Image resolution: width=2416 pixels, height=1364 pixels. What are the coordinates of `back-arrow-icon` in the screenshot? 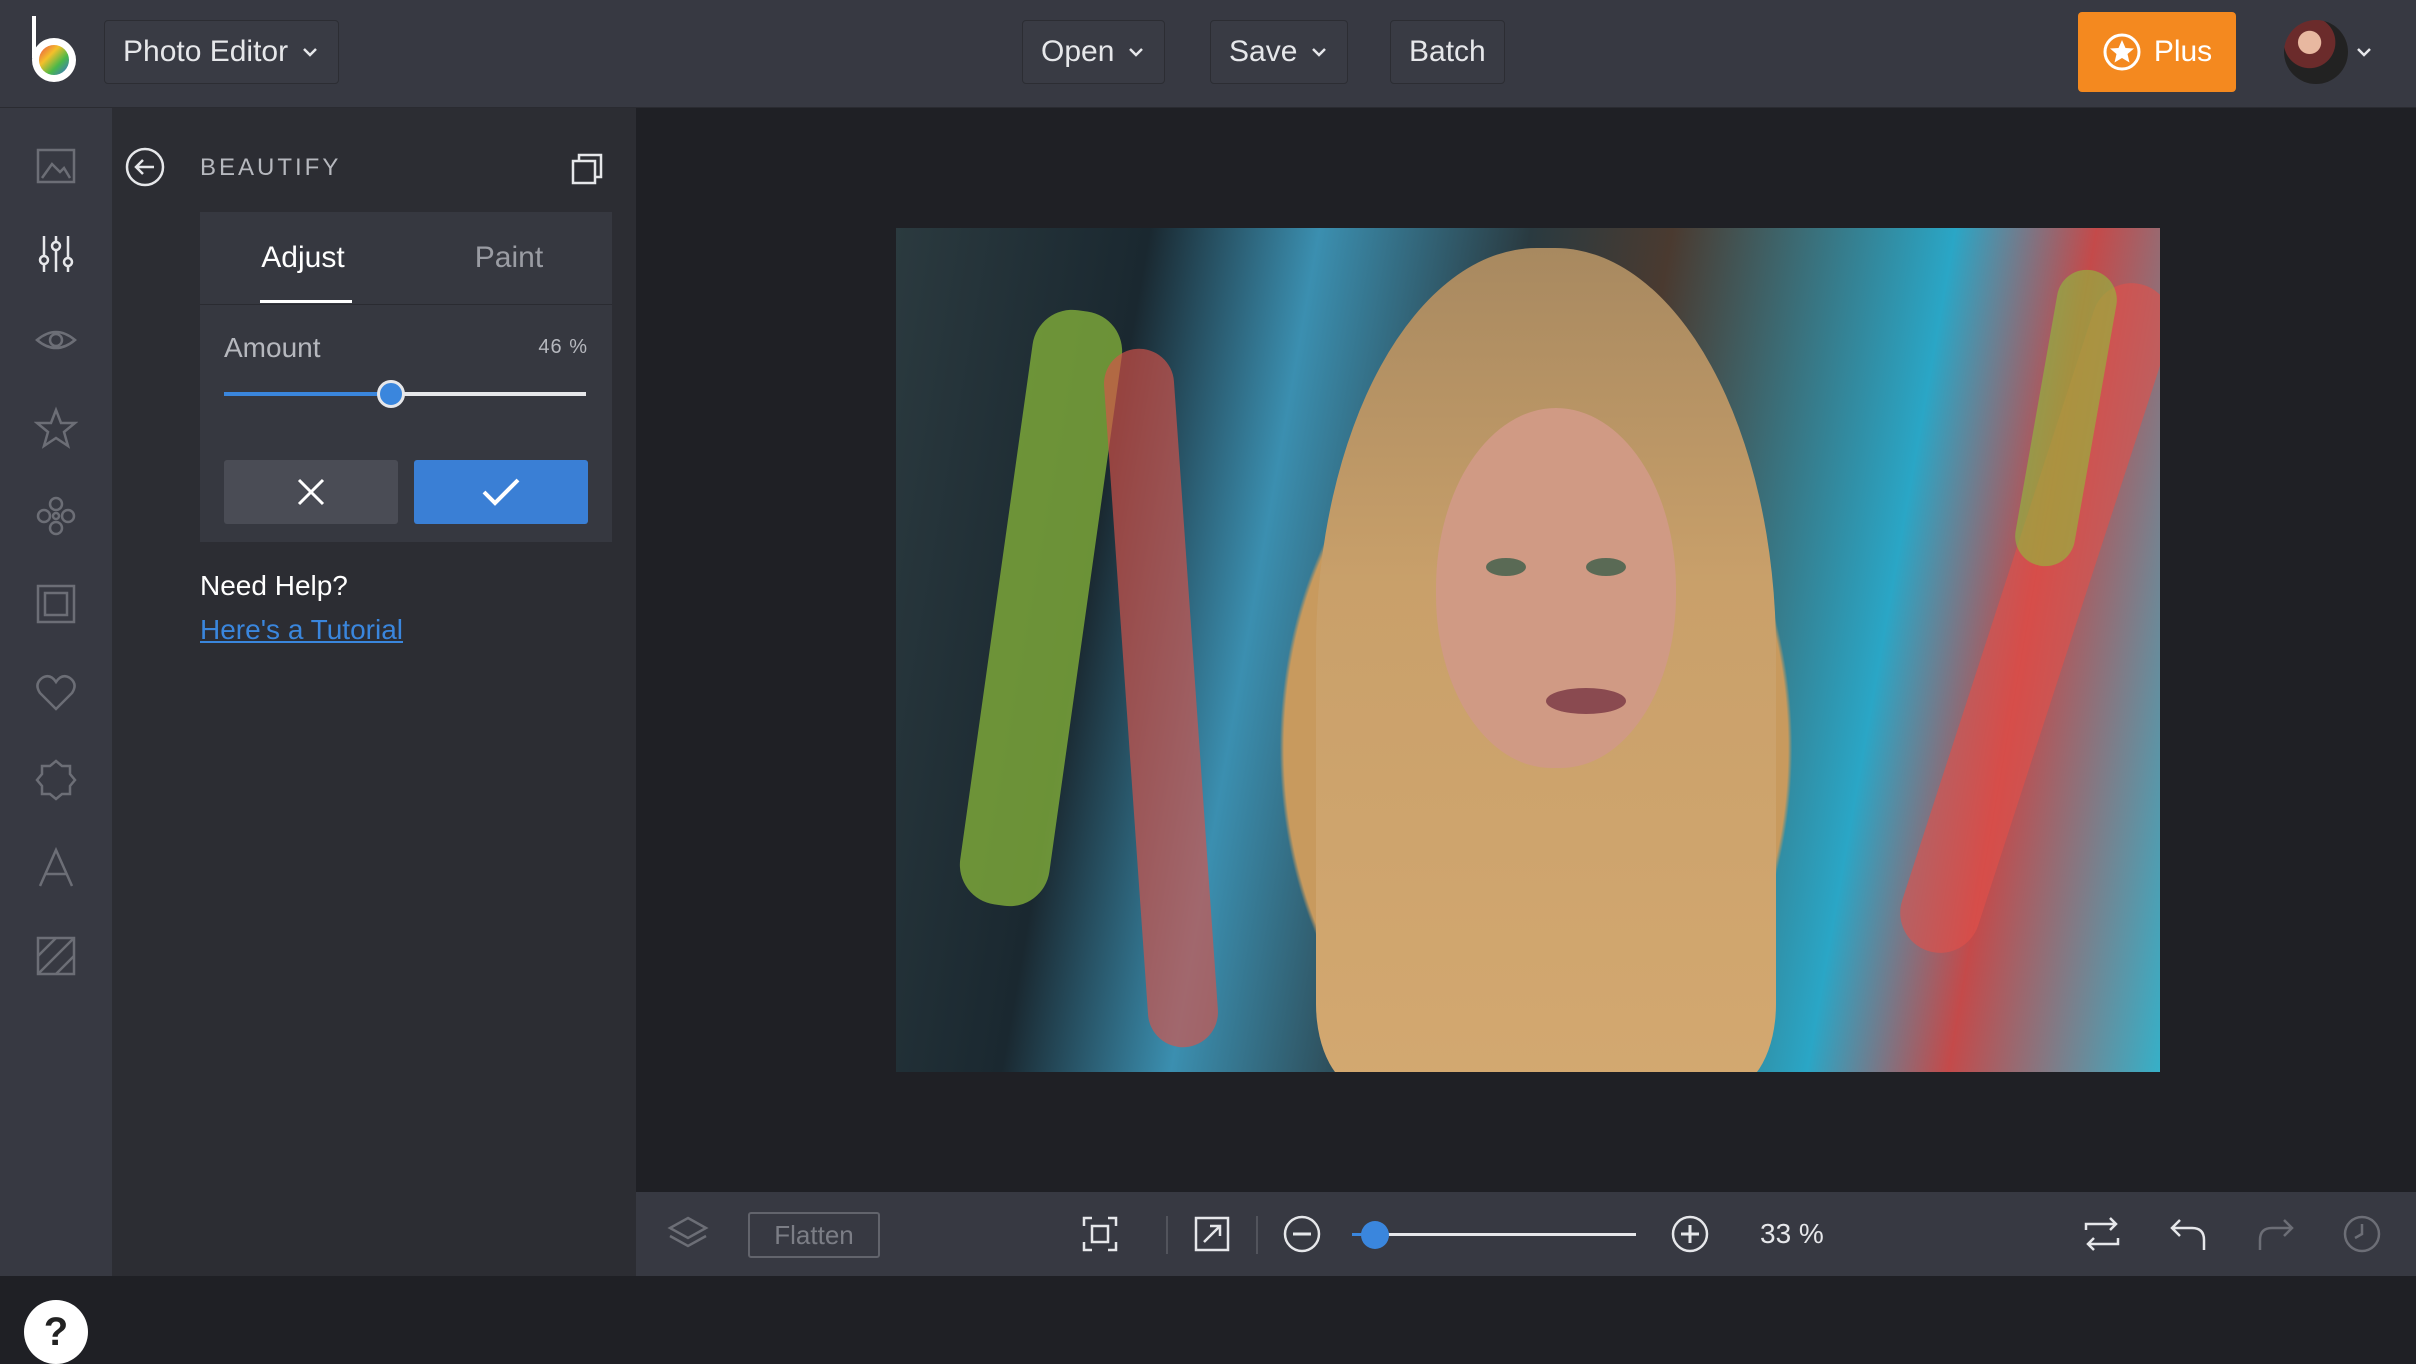 It's located at (145, 167).